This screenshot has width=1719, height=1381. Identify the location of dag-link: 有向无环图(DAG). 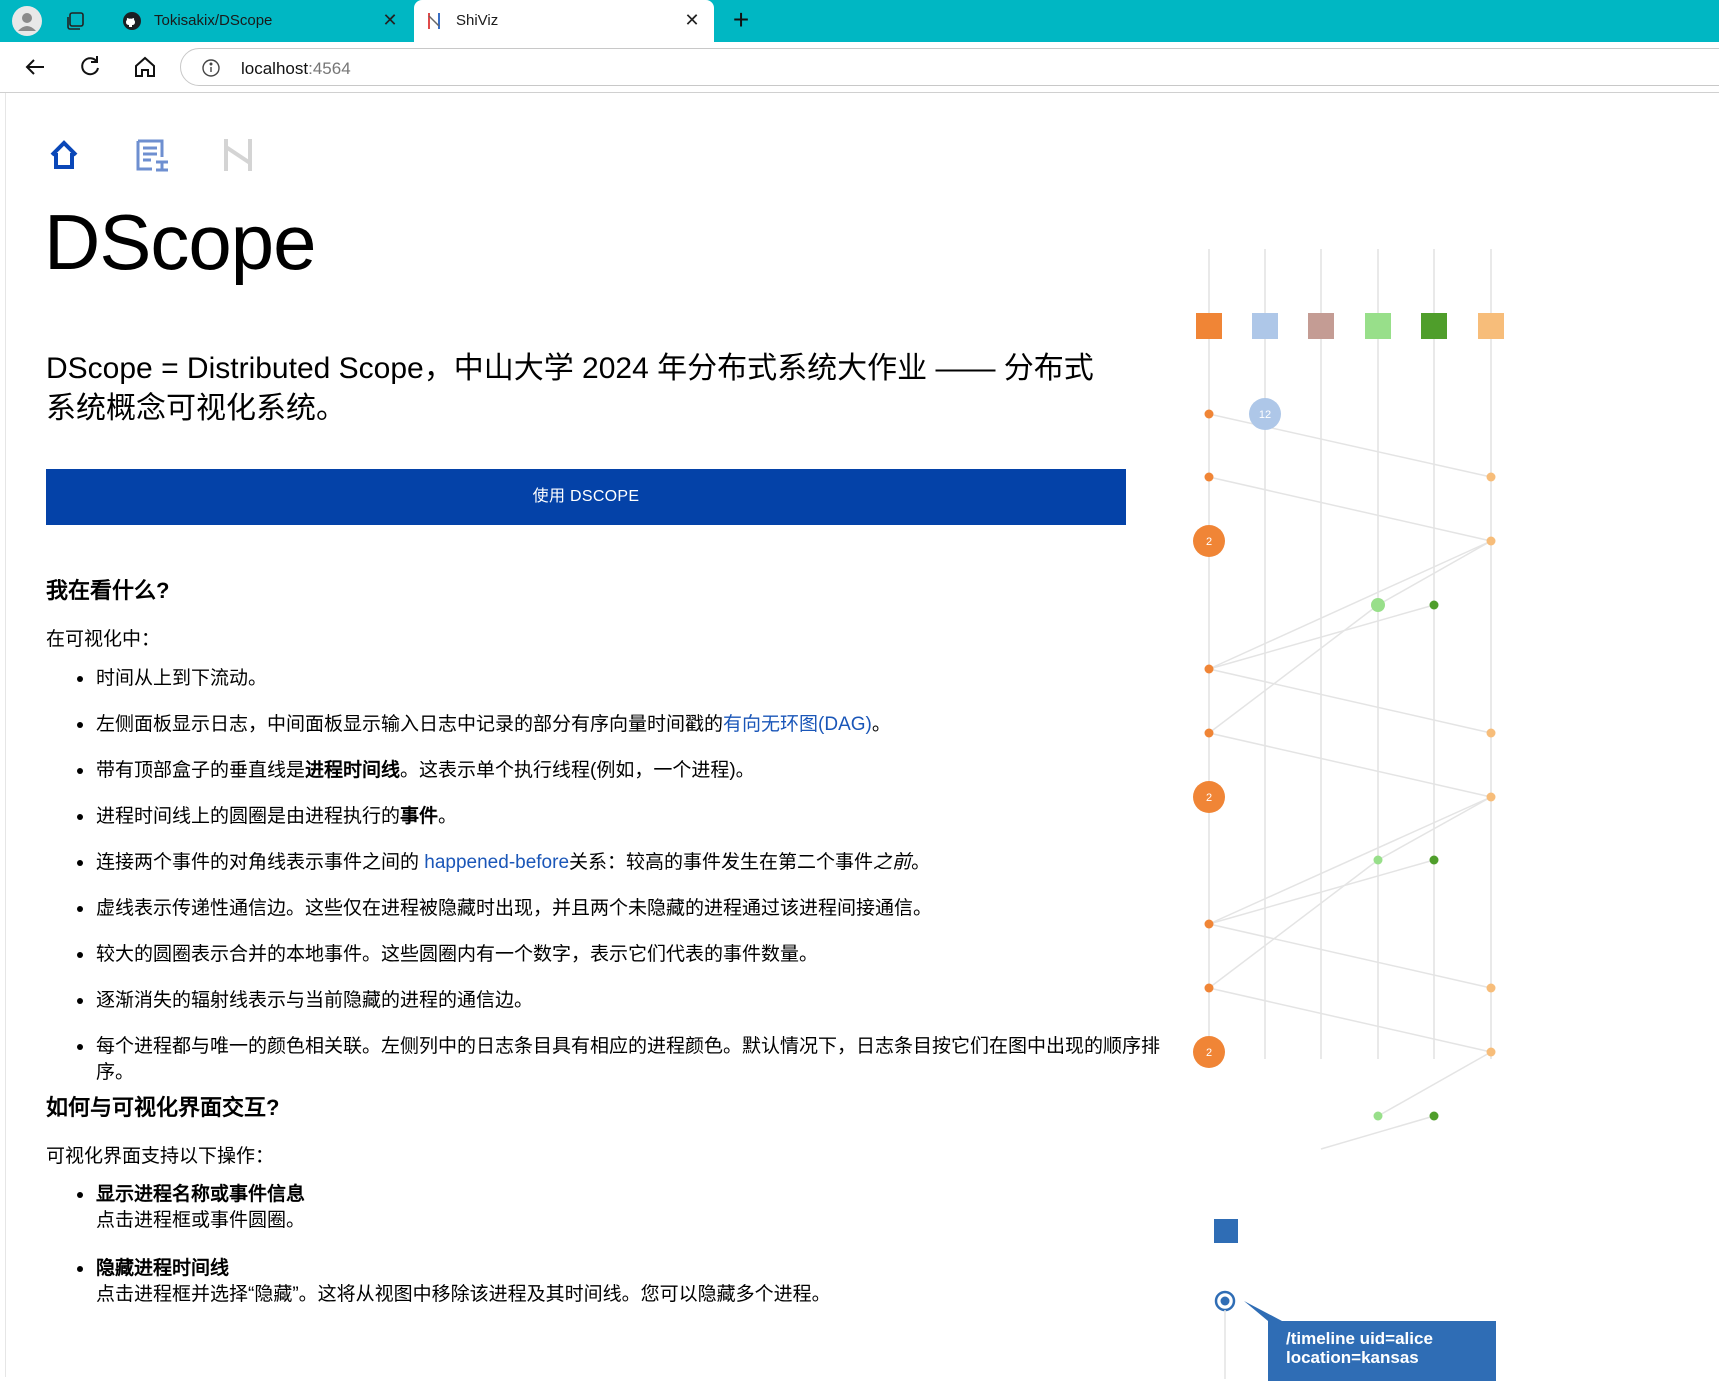
(797, 724).